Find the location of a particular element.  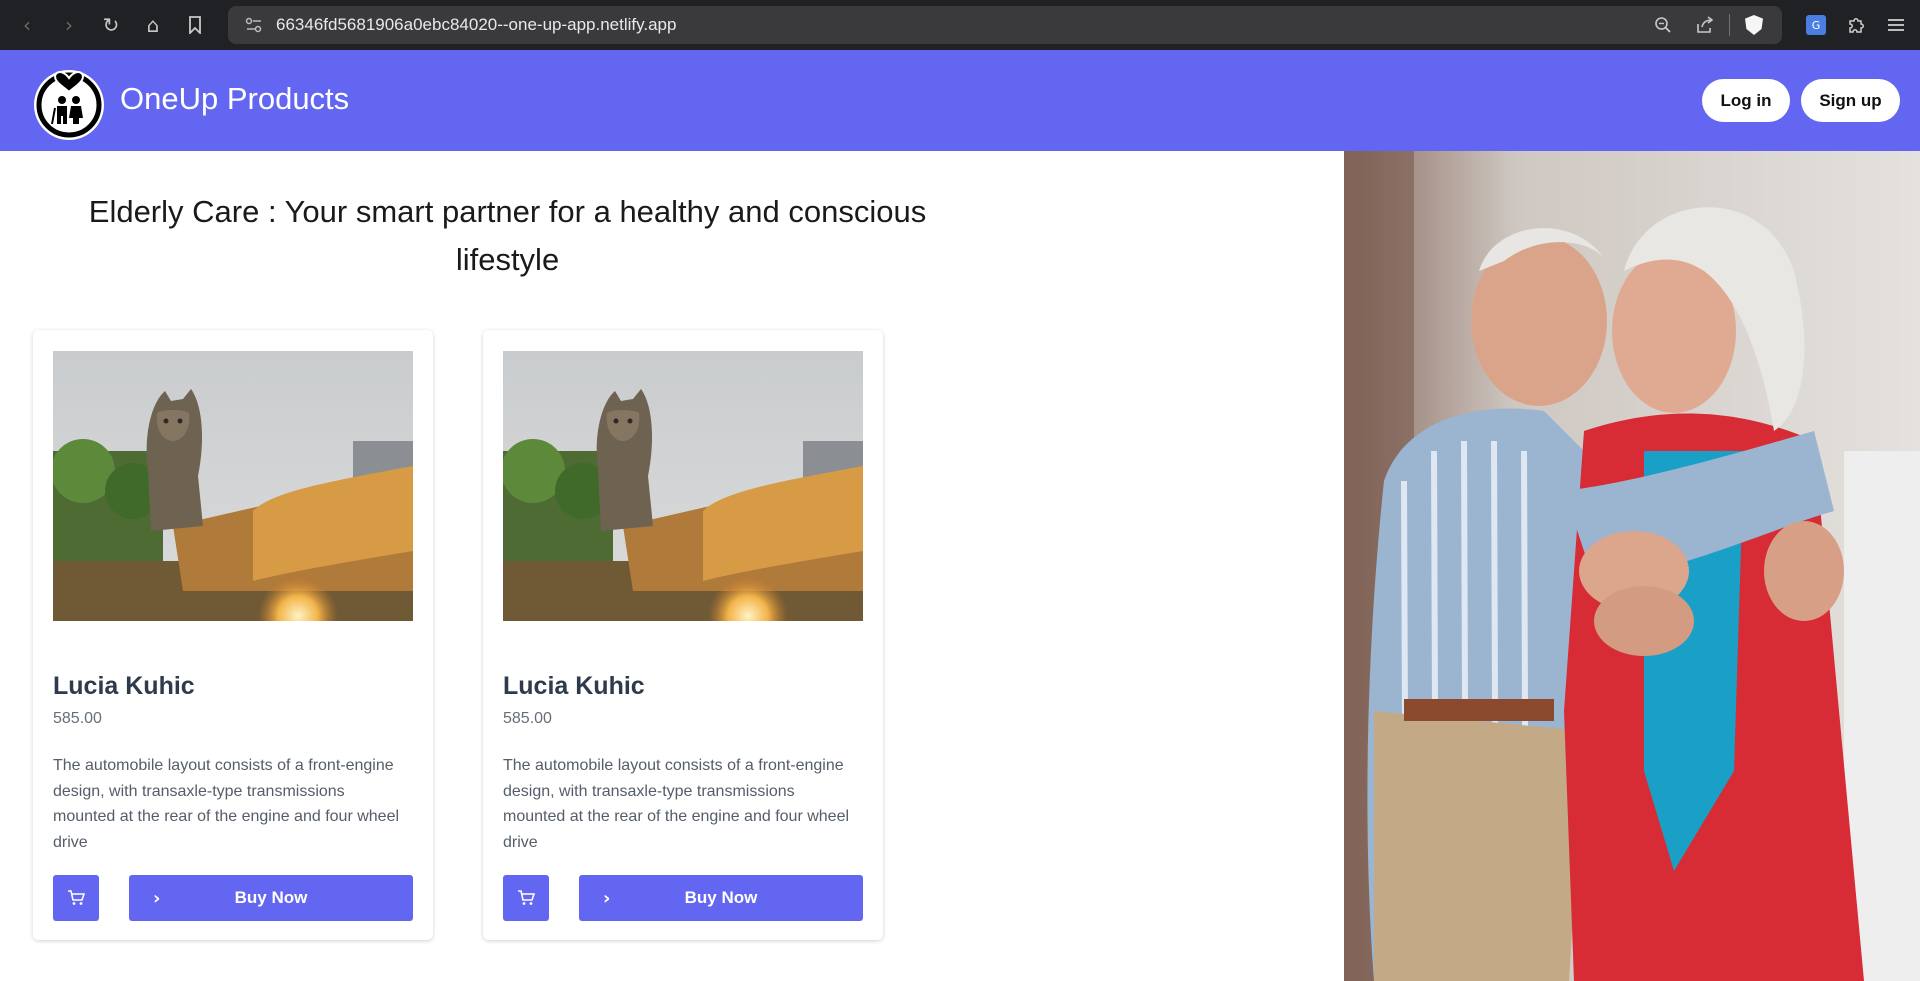

login-button: Log in is located at coordinates (1746, 100).